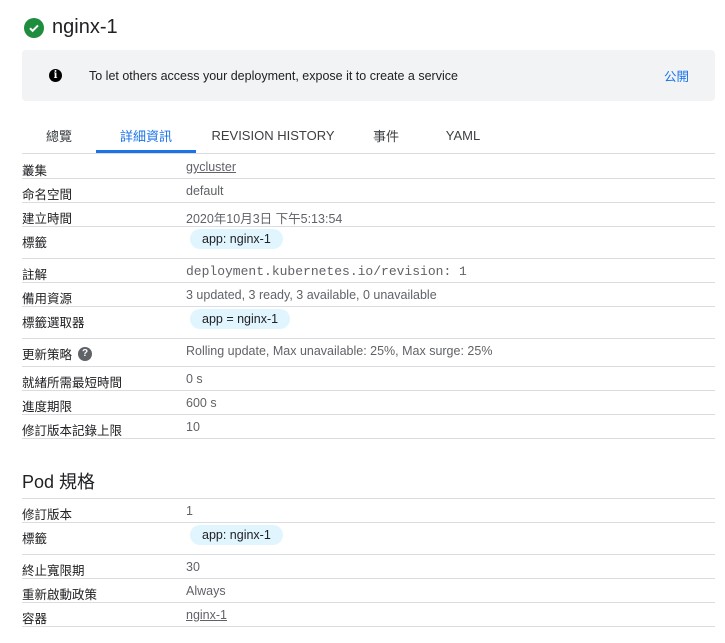 This screenshot has height=643, width=725. What do you see at coordinates (59, 482) in the screenshot?
I see `pod-spec-heading: Pod 規格` at bounding box center [59, 482].